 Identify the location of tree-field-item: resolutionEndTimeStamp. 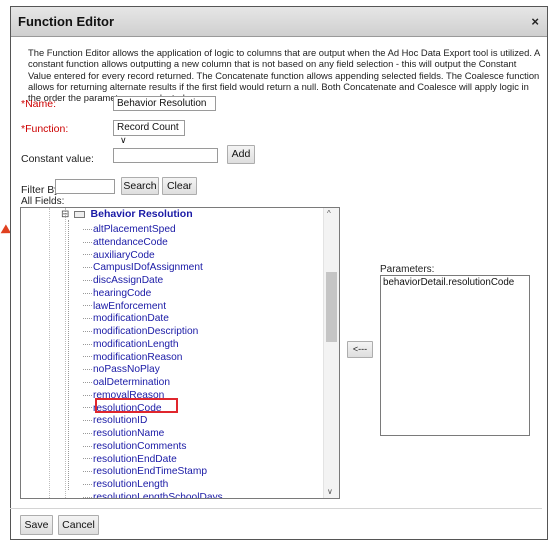
(145, 471).